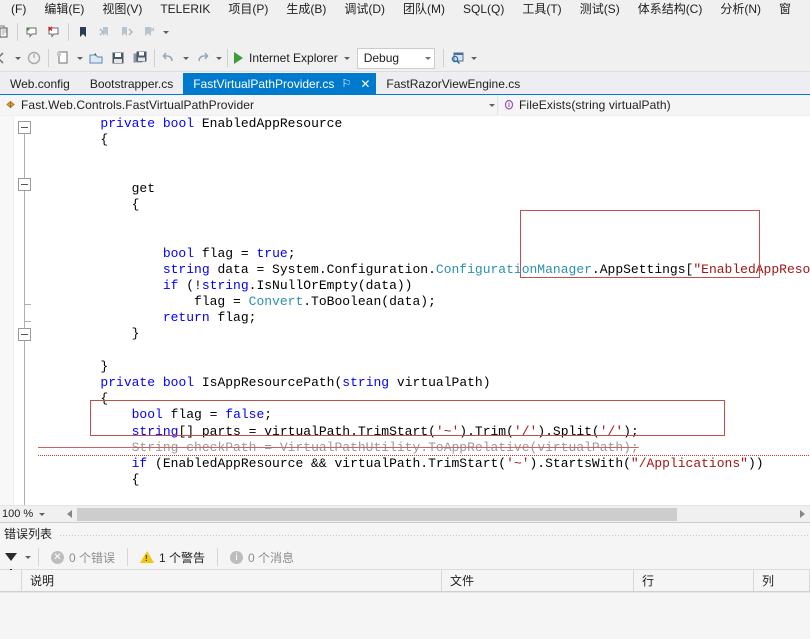  What do you see at coordinates (694, 580) in the screenshot?
I see `error-list-column-header: 行` at bounding box center [694, 580].